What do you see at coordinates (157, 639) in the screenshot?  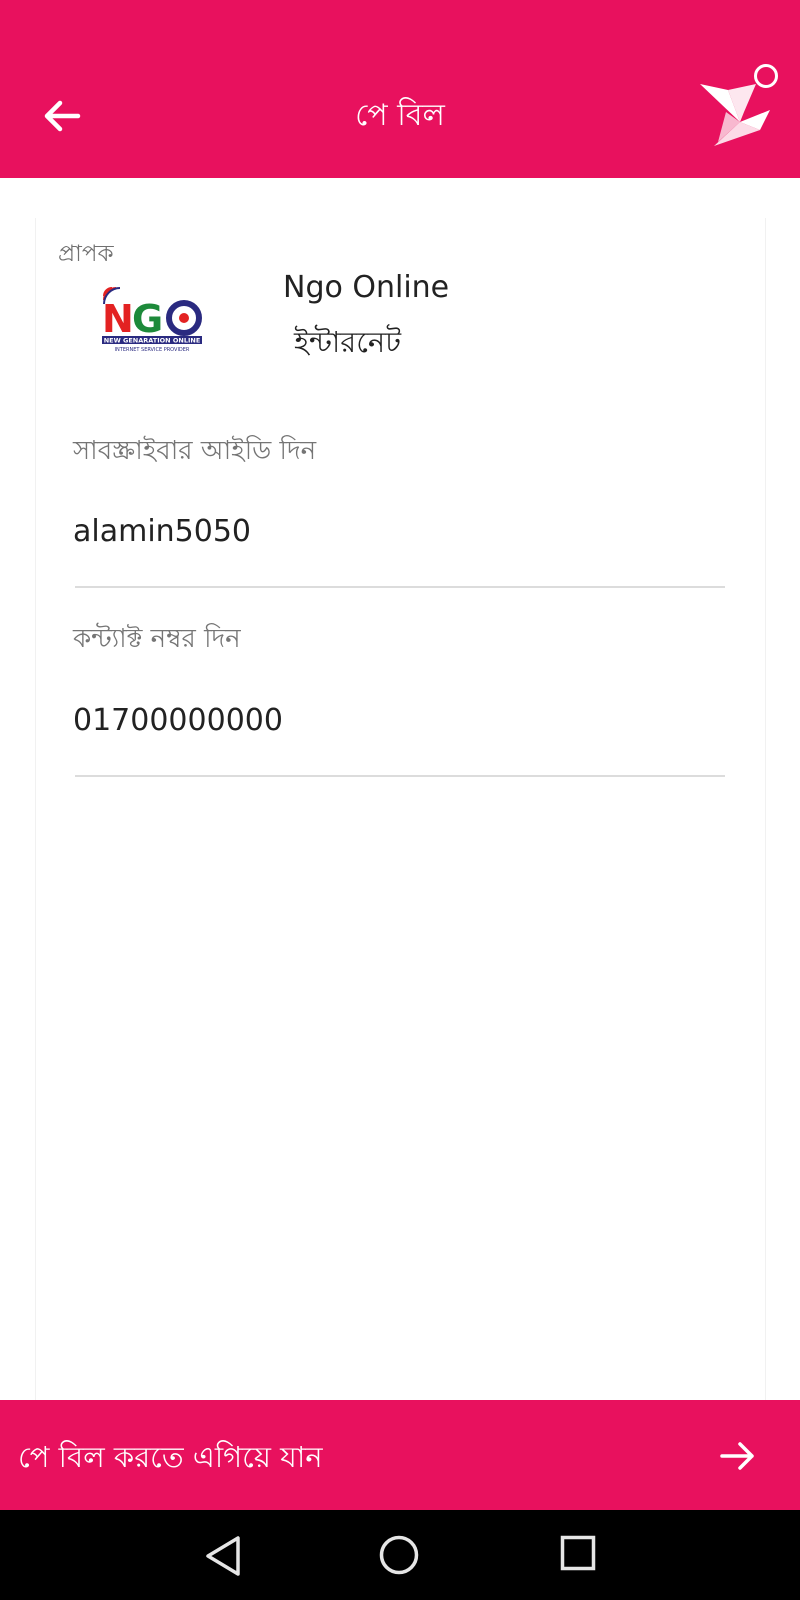 I see `contact-number-label: কন্ট্যাক্ট নম্বর দিন` at bounding box center [157, 639].